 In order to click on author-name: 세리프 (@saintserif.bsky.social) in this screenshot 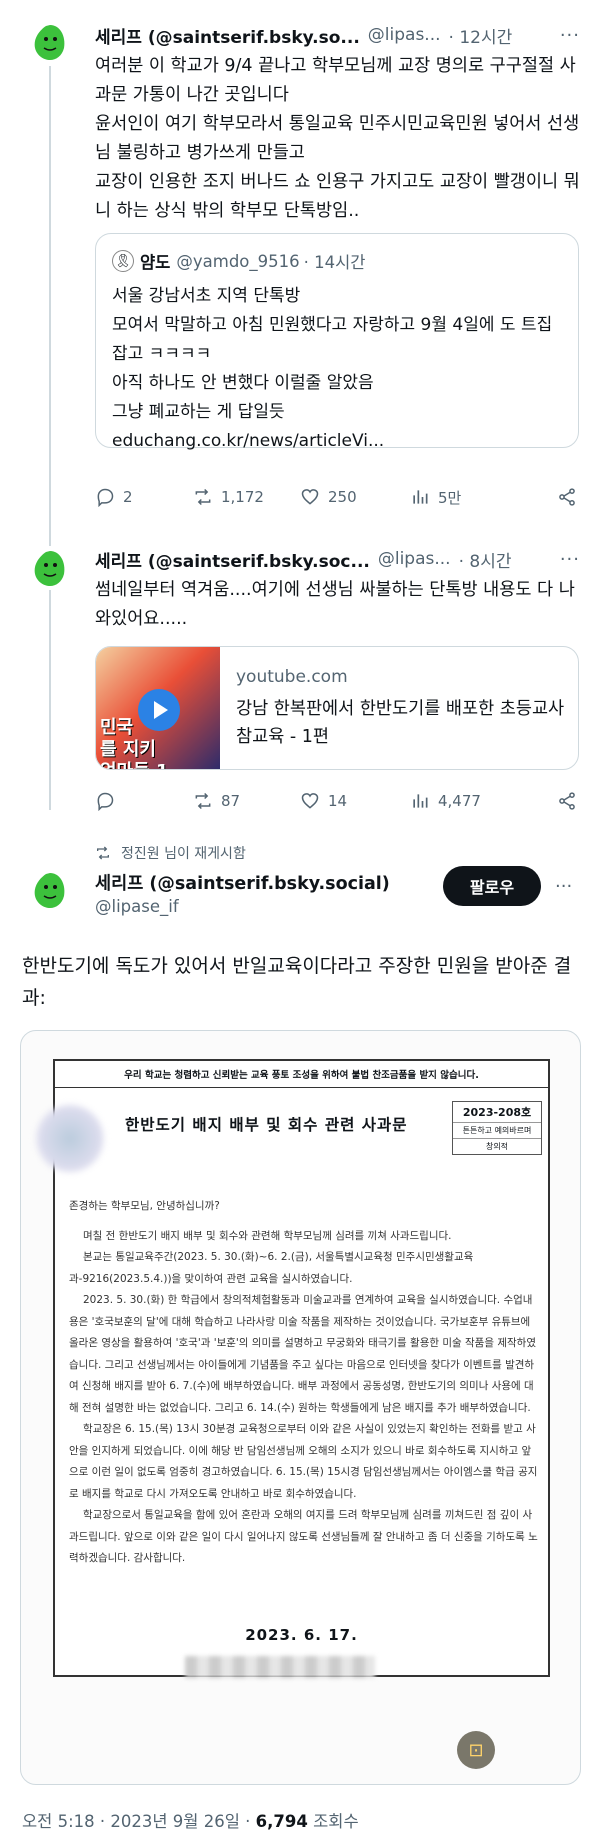, I will do `click(242, 882)`.